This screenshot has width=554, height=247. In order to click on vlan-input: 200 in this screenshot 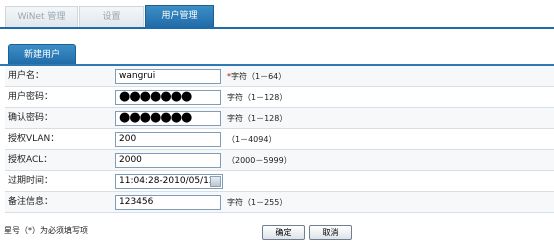, I will do `click(168, 139)`.